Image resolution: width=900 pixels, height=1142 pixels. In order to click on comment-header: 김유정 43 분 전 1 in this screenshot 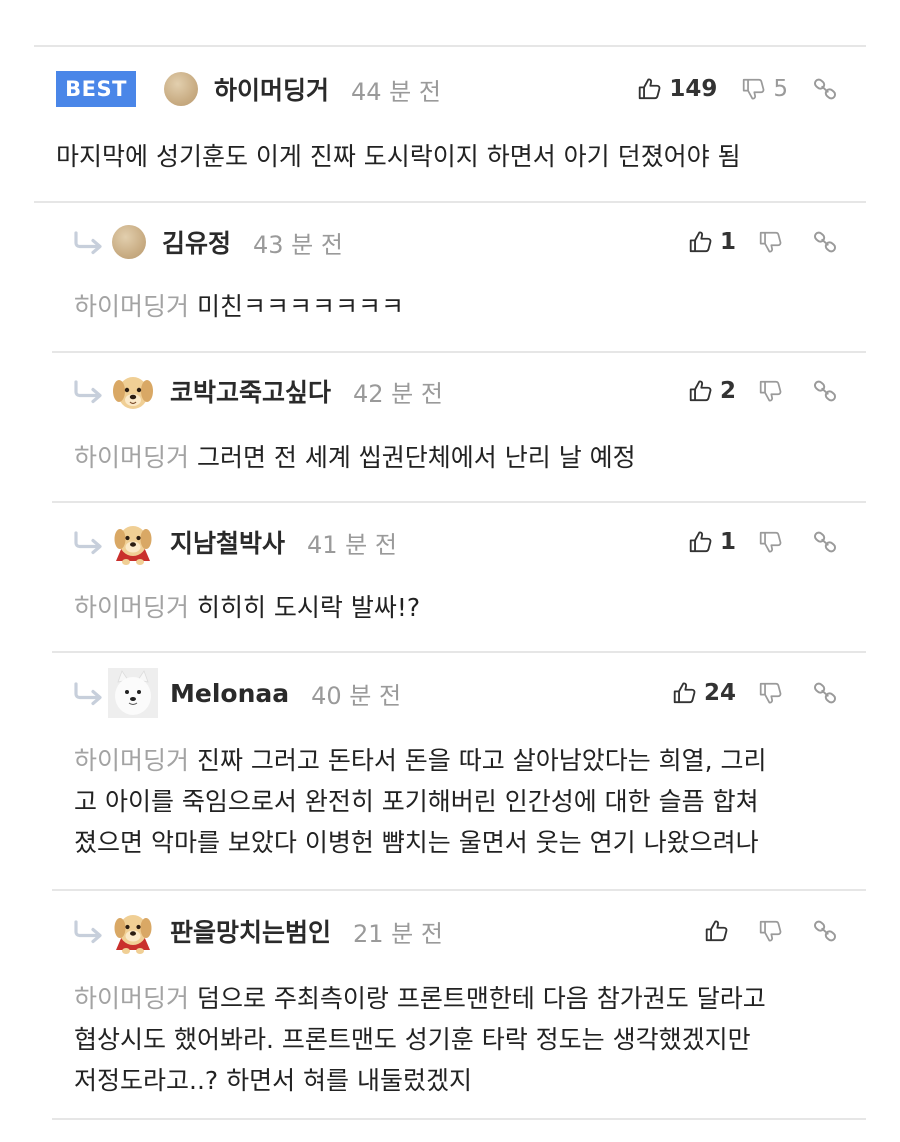, I will do `click(450, 242)`.